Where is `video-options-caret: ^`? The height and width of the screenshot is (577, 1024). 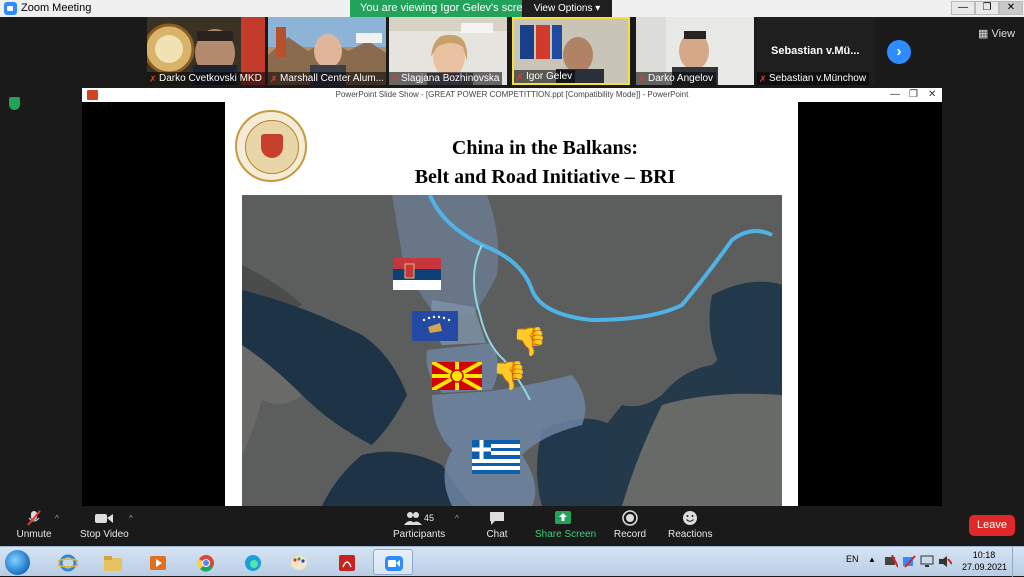 video-options-caret: ^ is located at coordinates (131, 518).